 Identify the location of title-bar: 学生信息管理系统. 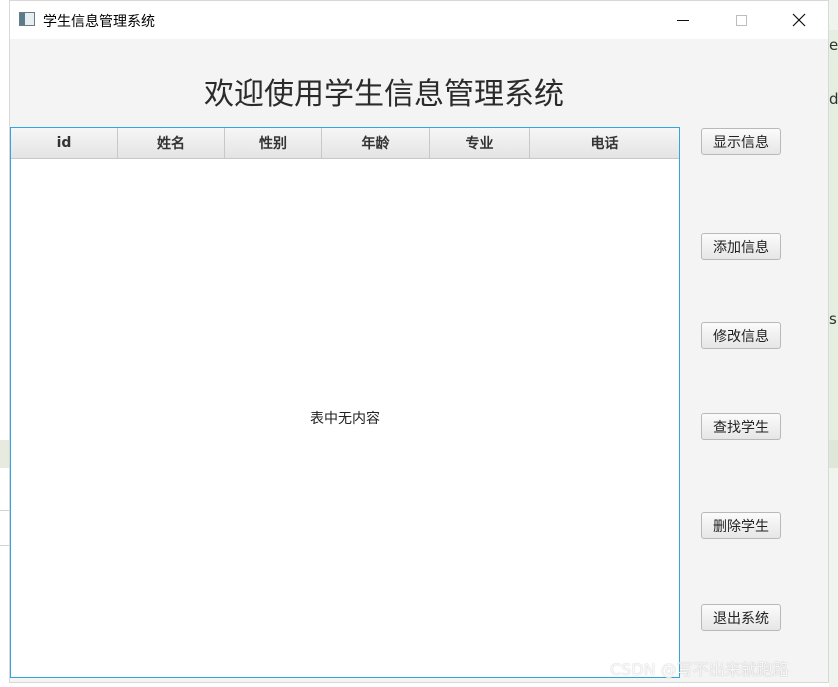
(419, 20).